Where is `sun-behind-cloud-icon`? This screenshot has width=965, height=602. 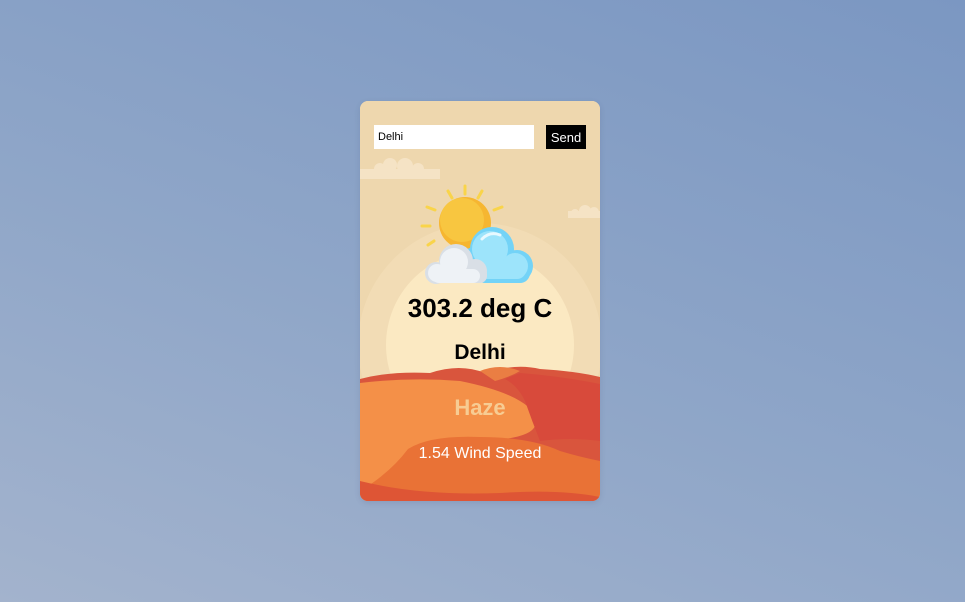 sun-behind-cloud-icon is located at coordinates (476, 234).